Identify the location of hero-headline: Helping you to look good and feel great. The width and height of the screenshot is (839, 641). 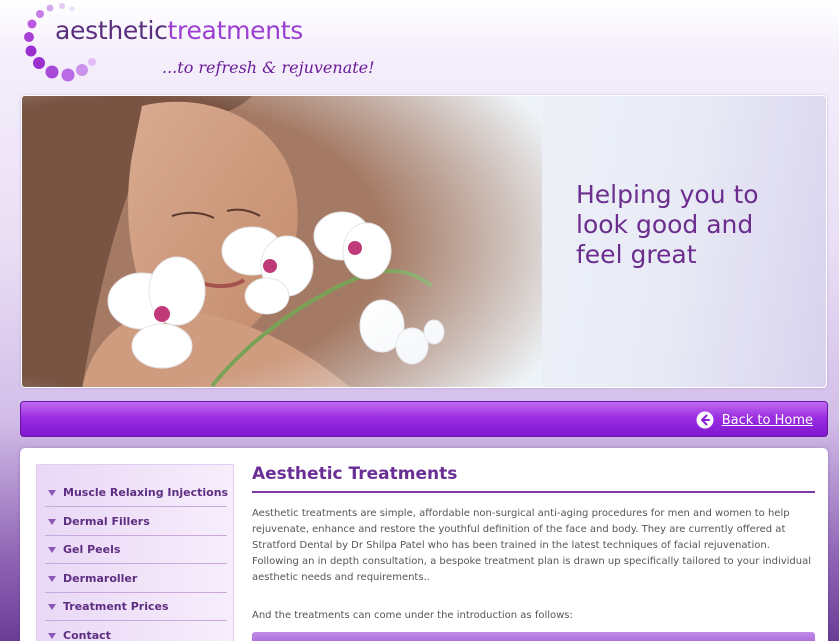
(667, 224).